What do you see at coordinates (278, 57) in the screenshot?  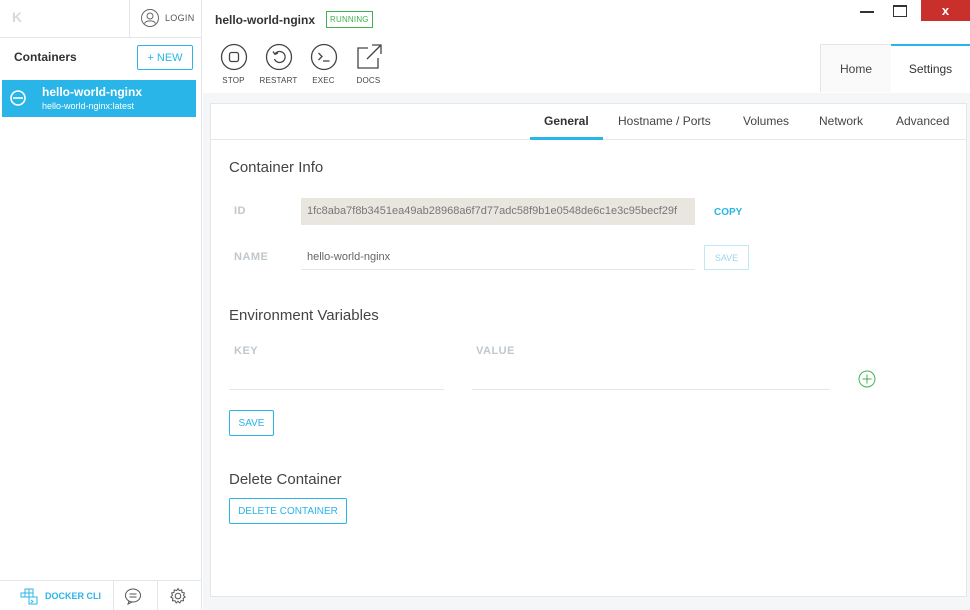 I see `restart-icon` at bounding box center [278, 57].